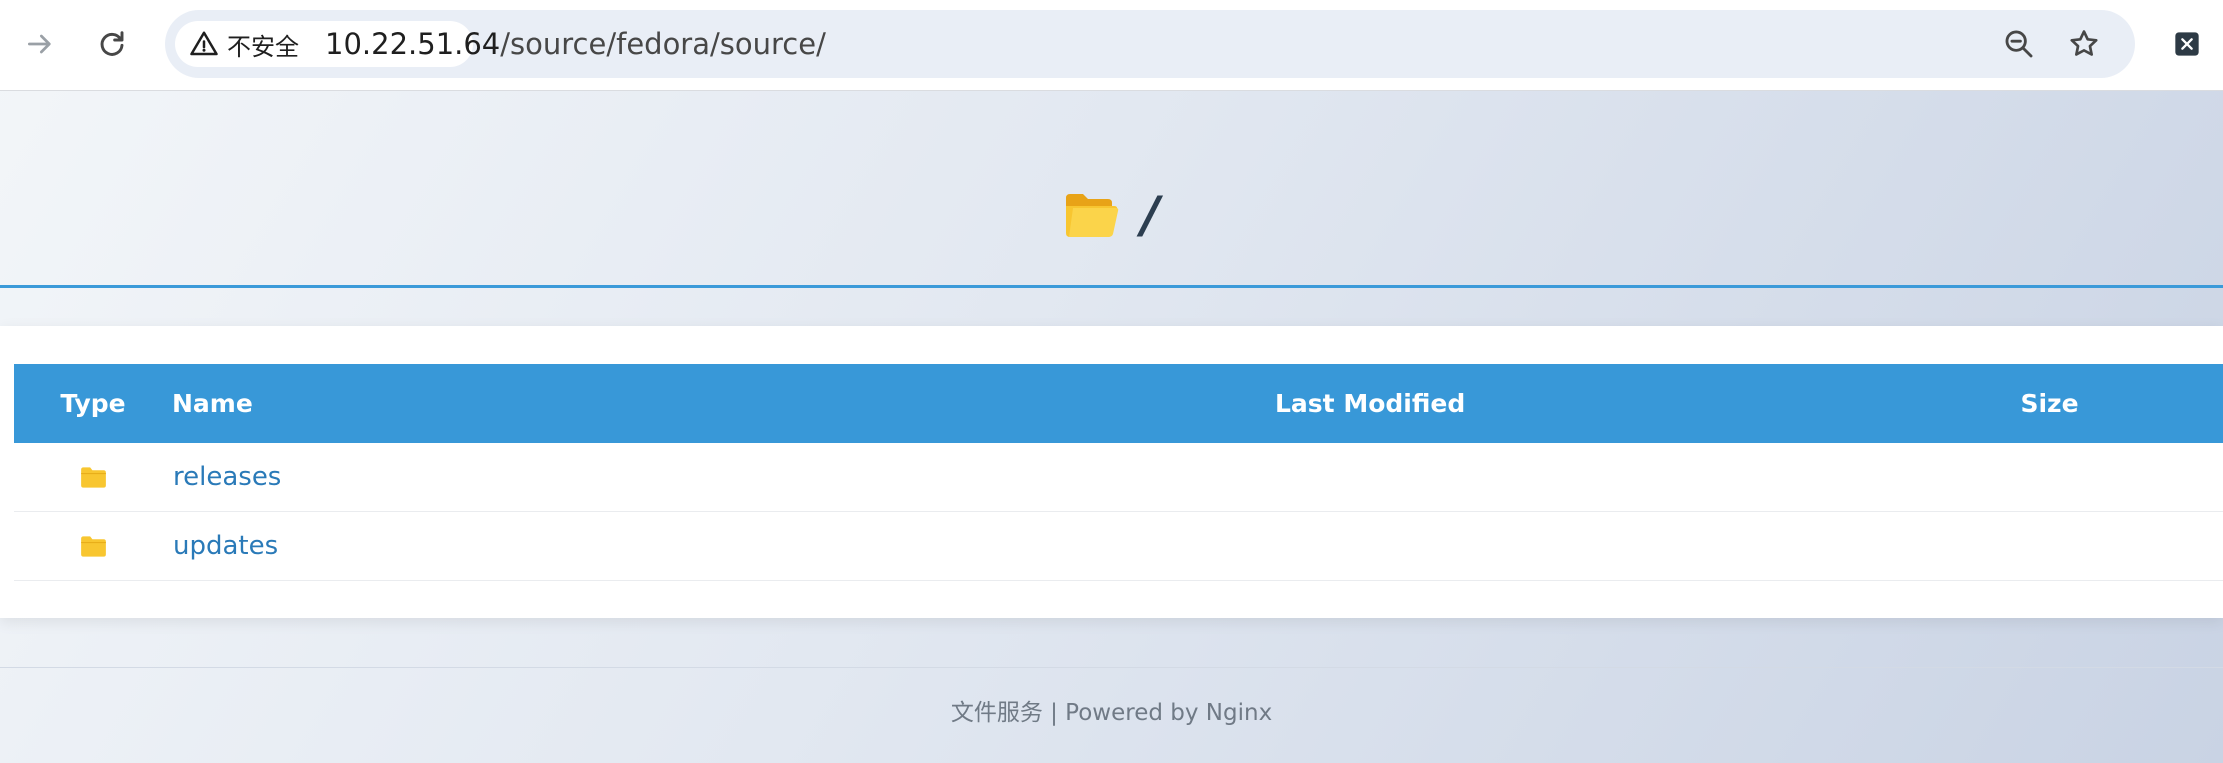 This screenshot has width=2223, height=763. I want to click on zoom-out-icon, so click(2019, 44).